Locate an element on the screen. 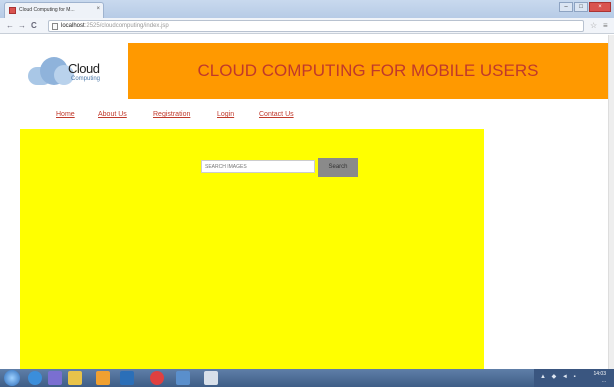 This screenshot has width=614, height=387. maximize-button: □ is located at coordinates (581, 7).